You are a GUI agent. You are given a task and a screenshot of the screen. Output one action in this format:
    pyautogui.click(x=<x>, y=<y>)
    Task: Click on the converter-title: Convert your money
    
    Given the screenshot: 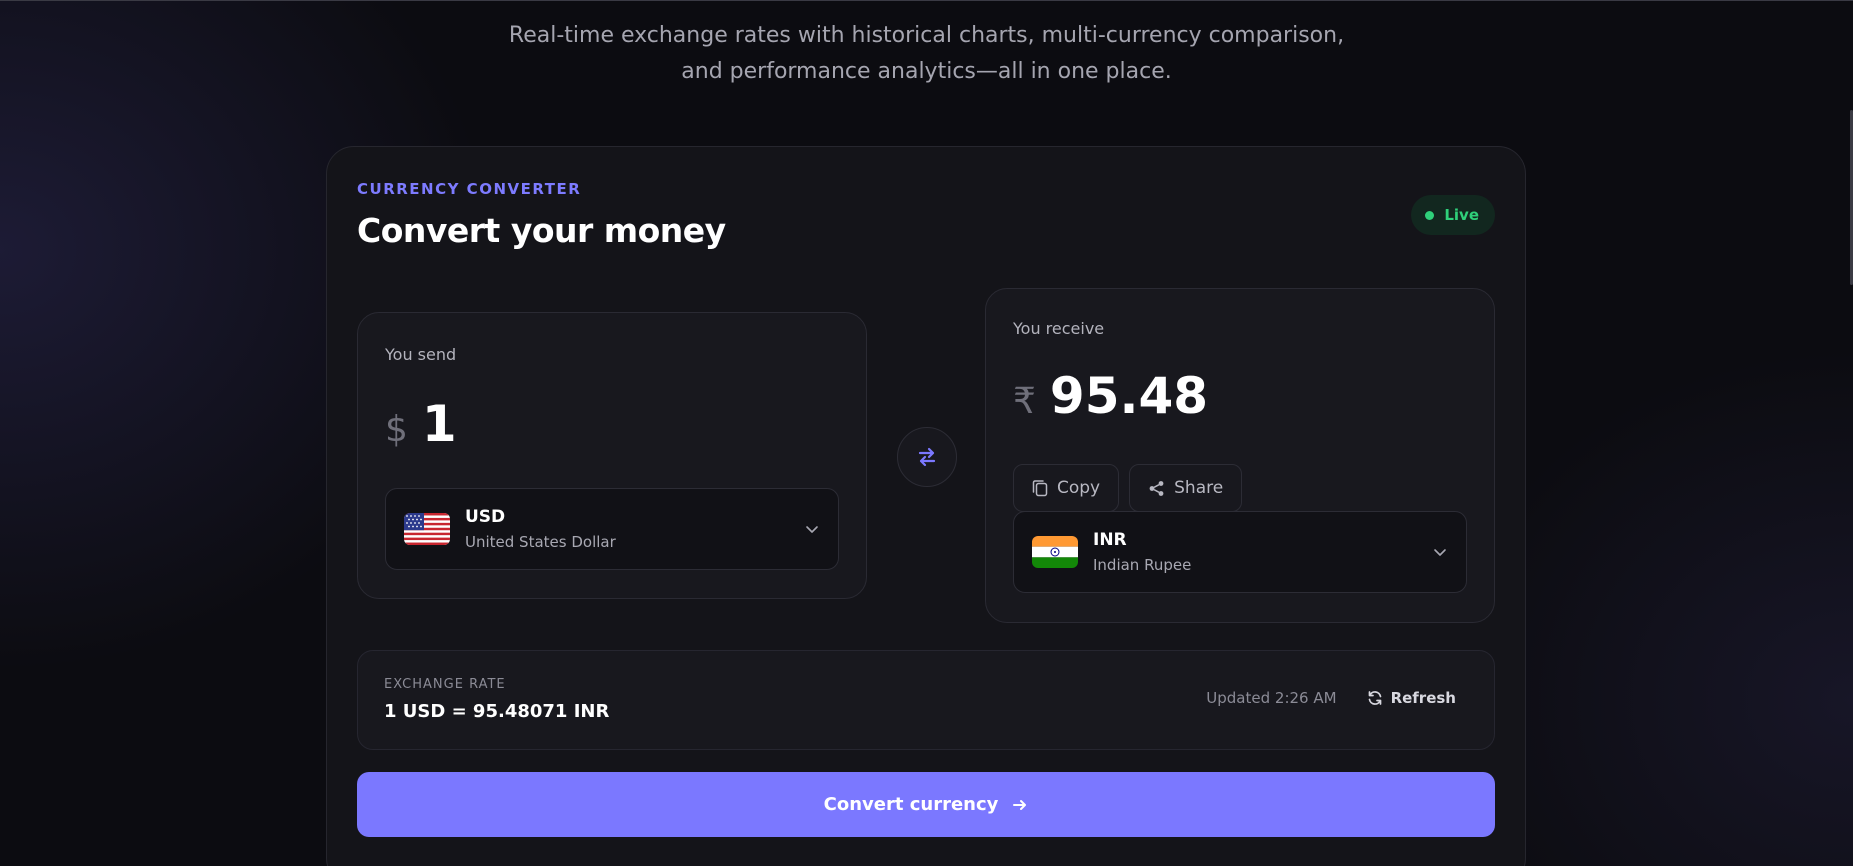 What is the action you would take?
    pyautogui.click(x=541, y=230)
    